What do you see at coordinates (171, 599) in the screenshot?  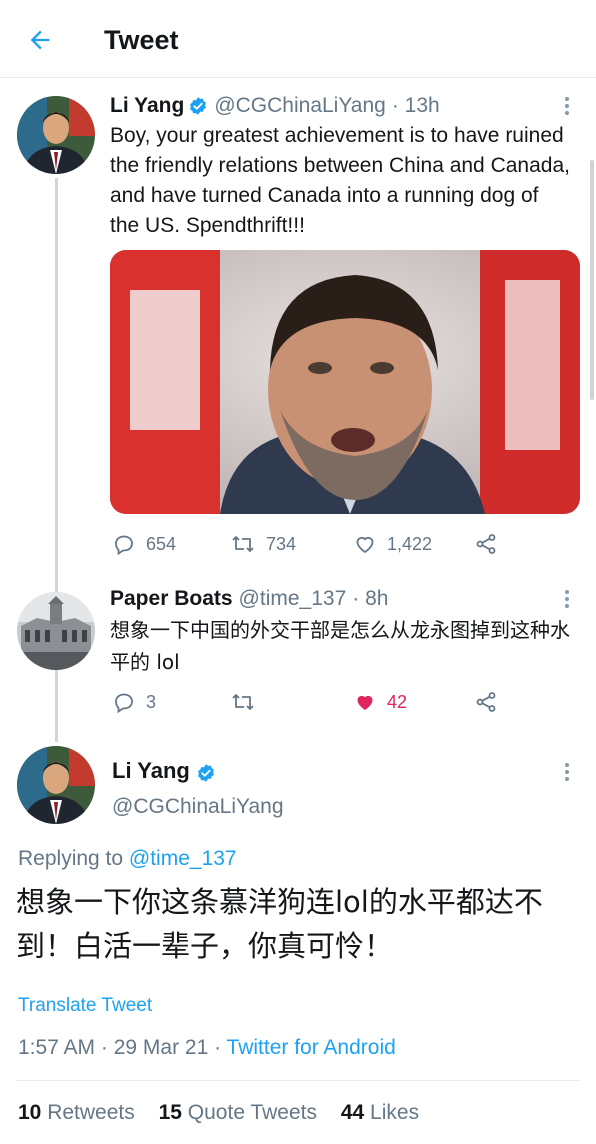 I see `author-name: Paper Boats` at bounding box center [171, 599].